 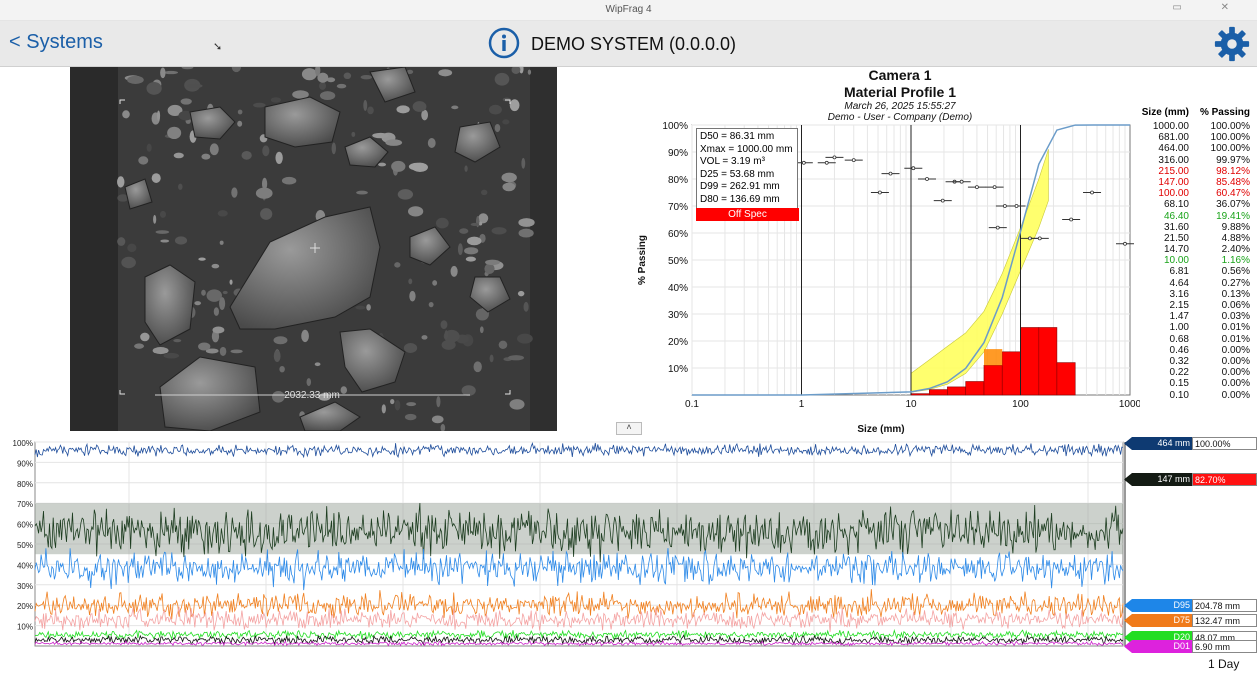 What do you see at coordinates (678, 180) in the screenshot?
I see `y-tick-label: 80%` at bounding box center [678, 180].